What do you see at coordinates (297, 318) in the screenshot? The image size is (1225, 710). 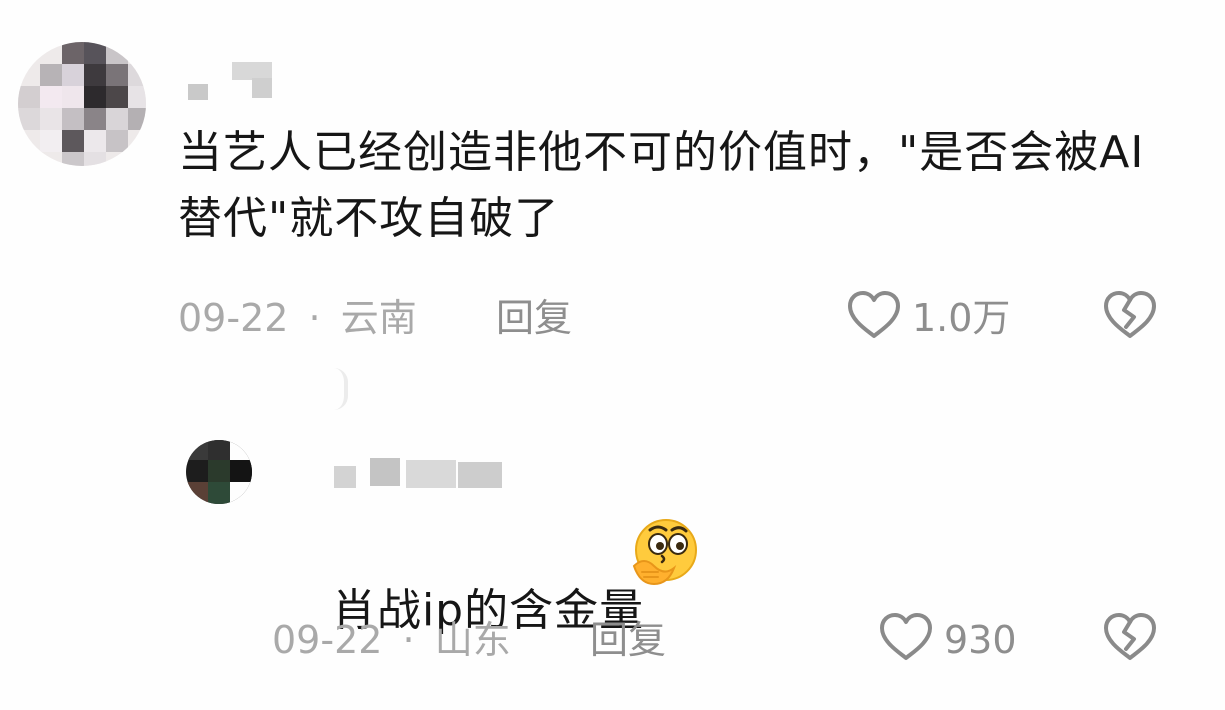 I see `comment-meta: 09-22 · 云南` at bounding box center [297, 318].